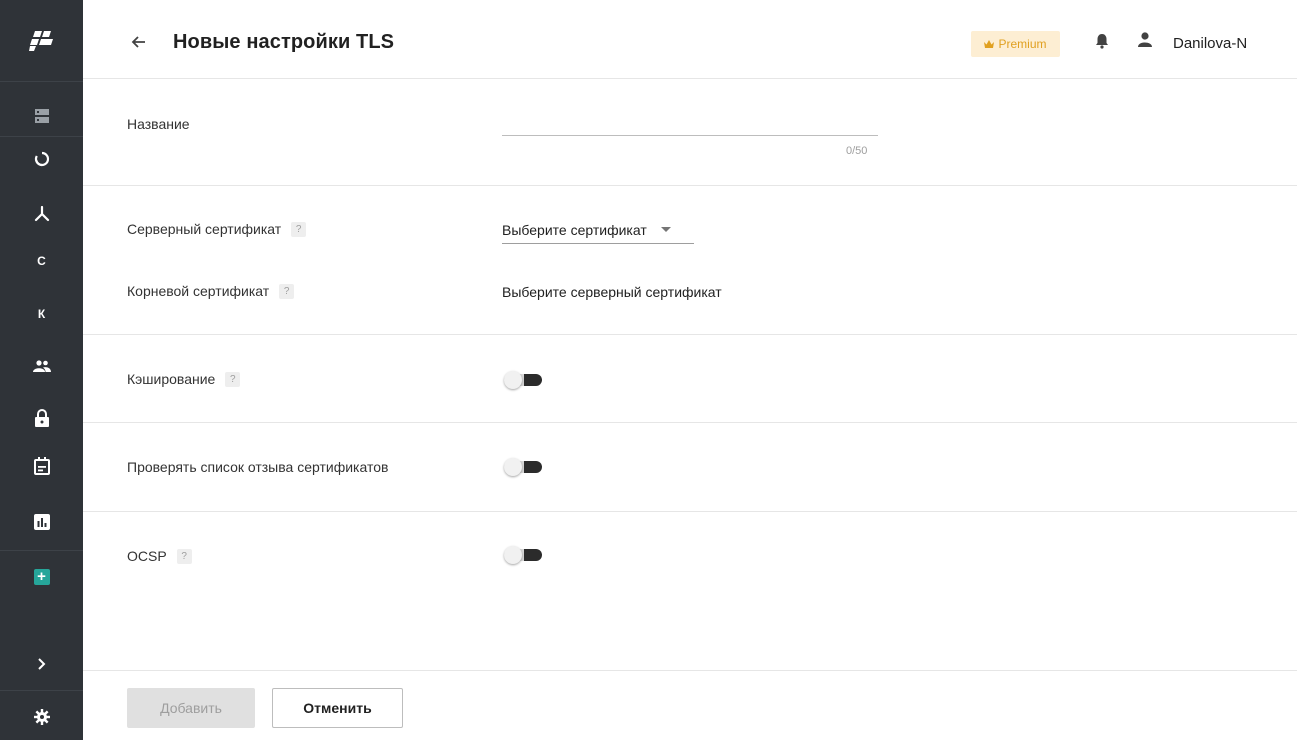 The width and height of the screenshot is (1297, 740). I want to click on users-icon, so click(41, 366).